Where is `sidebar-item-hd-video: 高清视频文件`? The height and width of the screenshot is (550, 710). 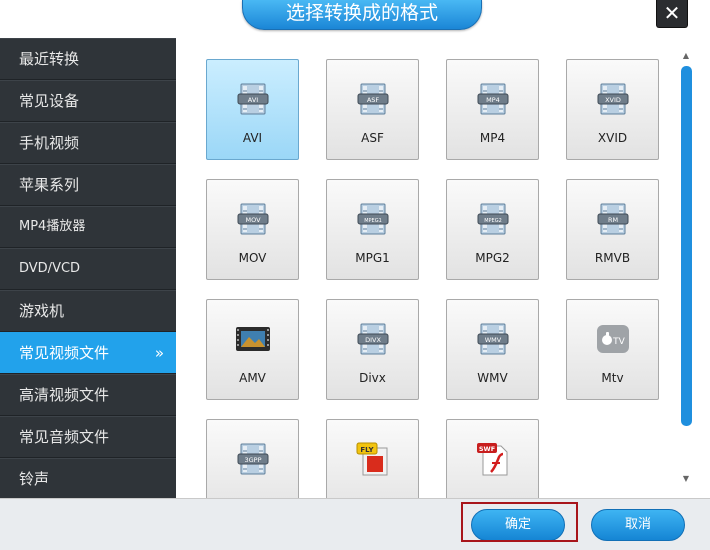
sidebar-item-hd-video: 高清视频文件 is located at coordinates (88, 395).